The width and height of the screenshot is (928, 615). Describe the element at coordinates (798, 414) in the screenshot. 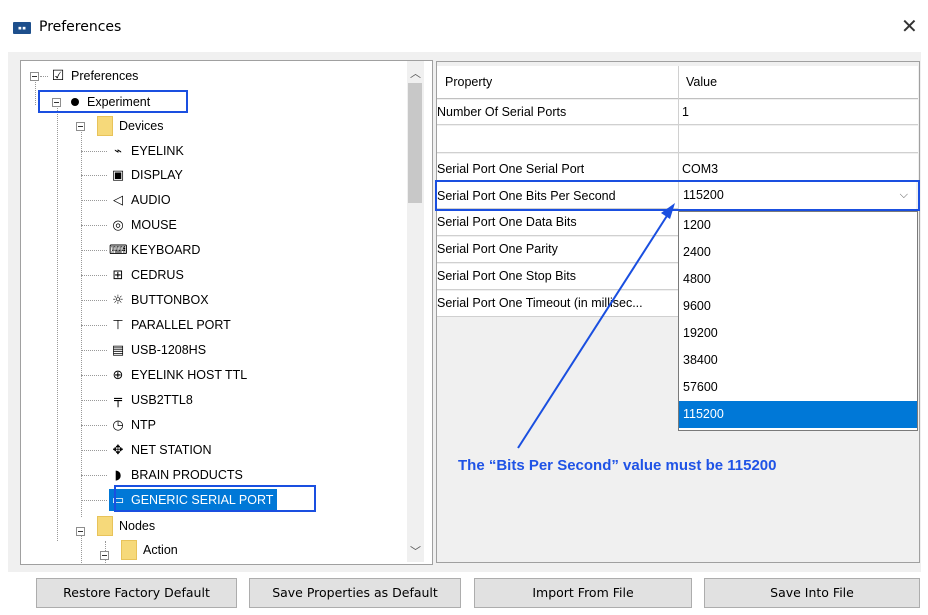

I see `dropdown-option-selected: 115200` at that location.